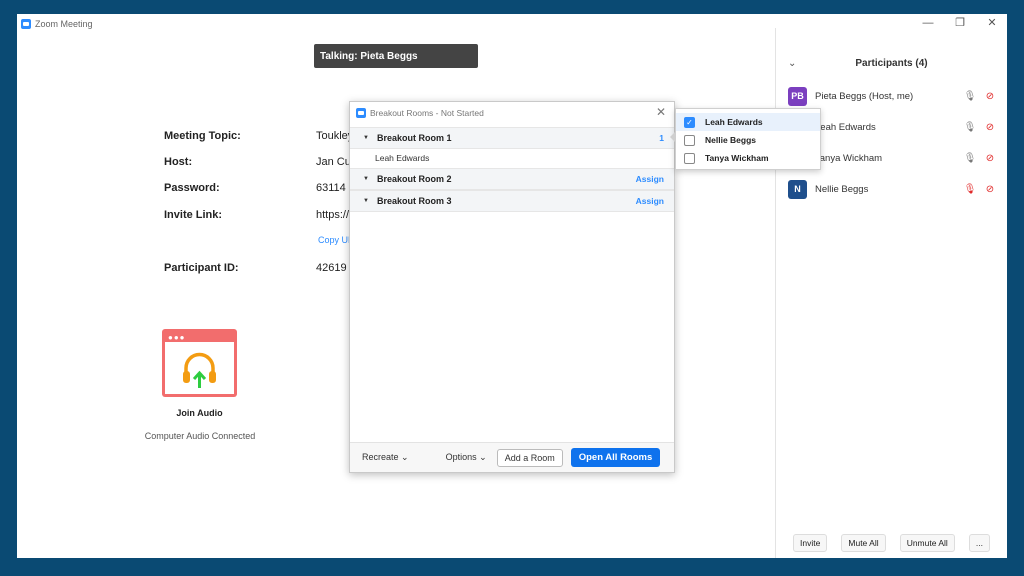  What do you see at coordinates (661, 112) in the screenshot?
I see `close-icon: ✕` at bounding box center [661, 112].